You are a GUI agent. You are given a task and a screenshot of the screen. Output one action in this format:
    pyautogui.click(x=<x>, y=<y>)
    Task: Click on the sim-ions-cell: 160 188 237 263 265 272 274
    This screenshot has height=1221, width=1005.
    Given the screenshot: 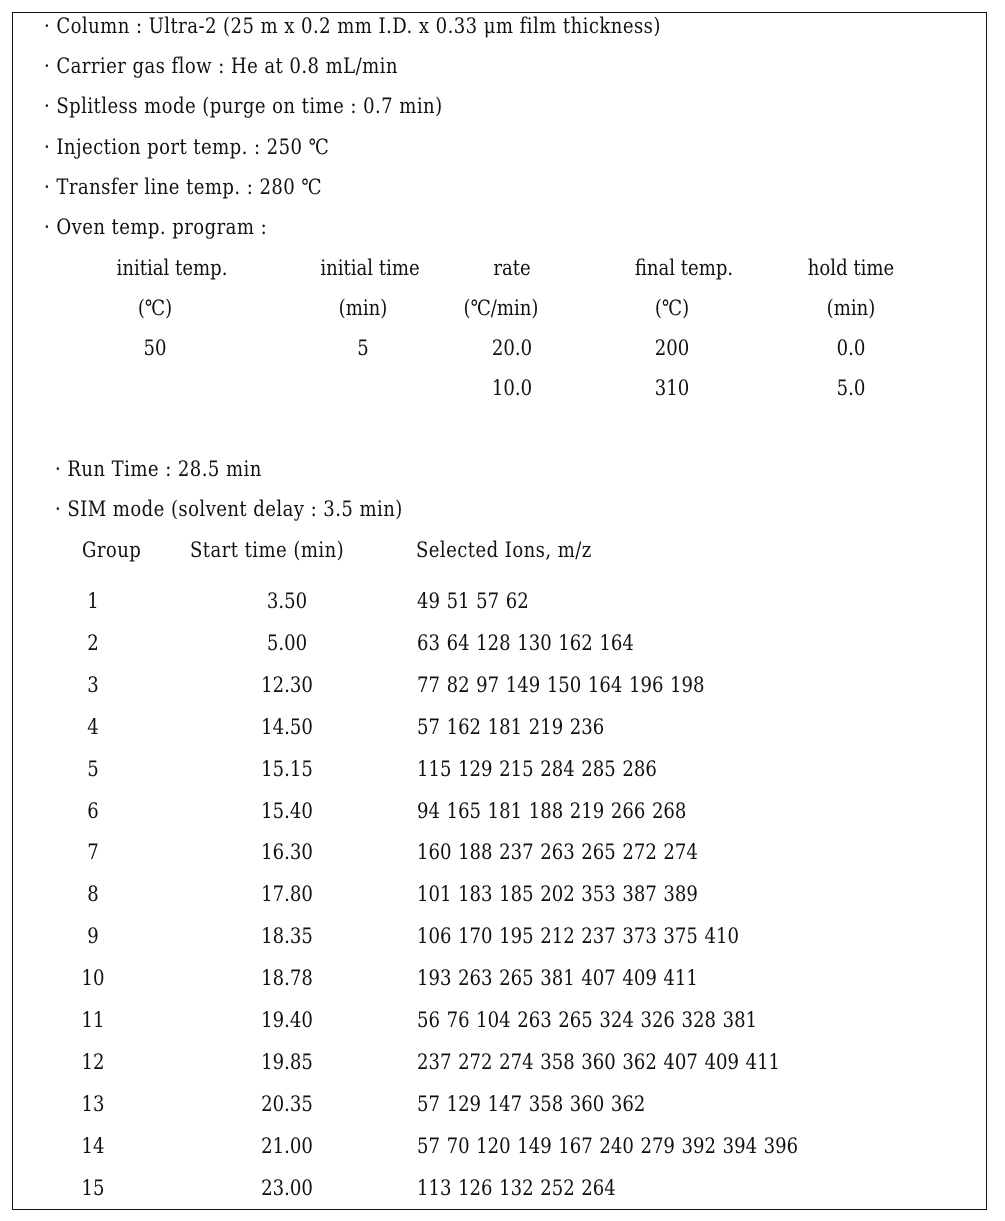 What is the action you would take?
    pyautogui.click(x=557, y=852)
    